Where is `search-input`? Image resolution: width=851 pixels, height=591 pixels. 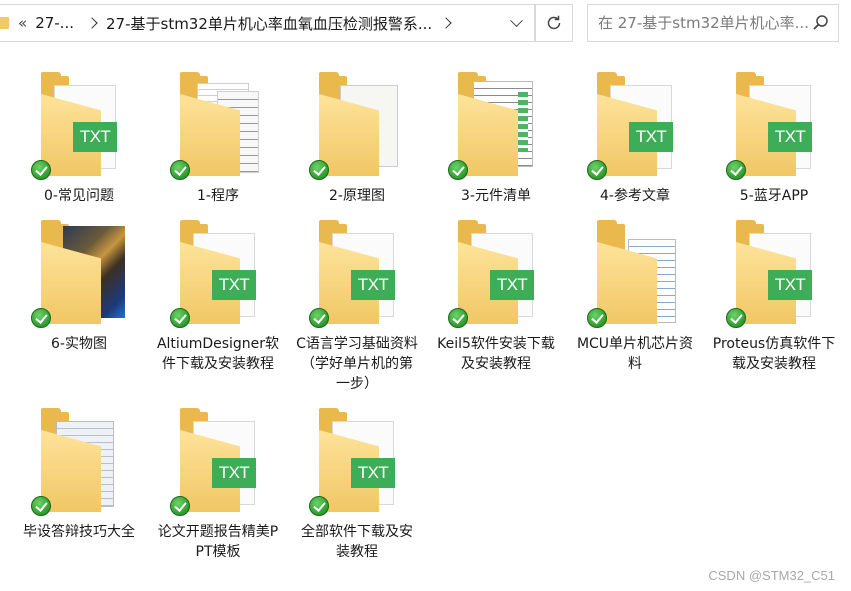
search-input is located at coordinates (703, 23).